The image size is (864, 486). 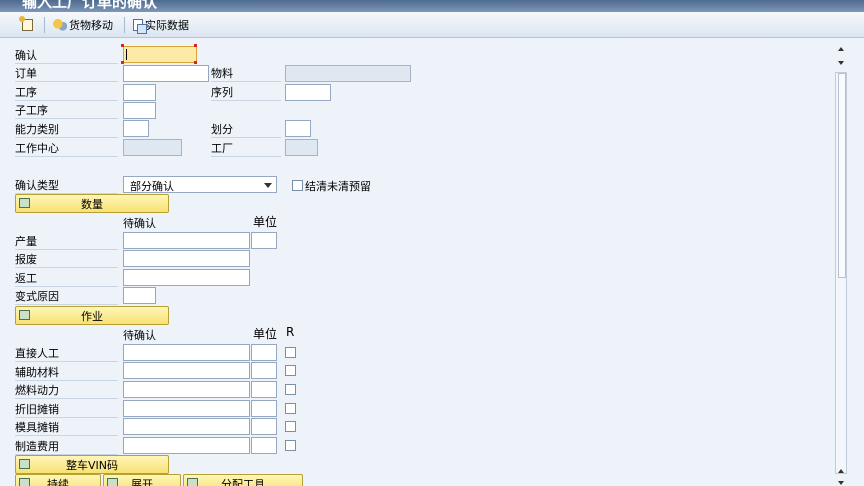 What do you see at coordinates (842, 175) in the screenshot?
I see `scrollbar-thumb` at bounding box center [842, 175].